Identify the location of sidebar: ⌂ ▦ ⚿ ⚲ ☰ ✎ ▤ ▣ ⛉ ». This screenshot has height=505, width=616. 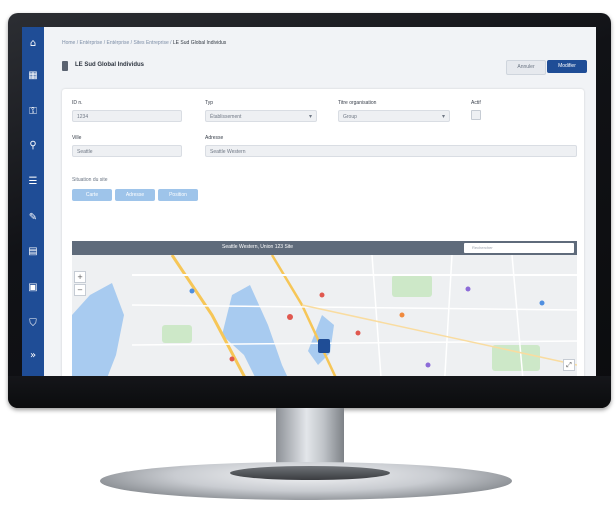
(33, 201).